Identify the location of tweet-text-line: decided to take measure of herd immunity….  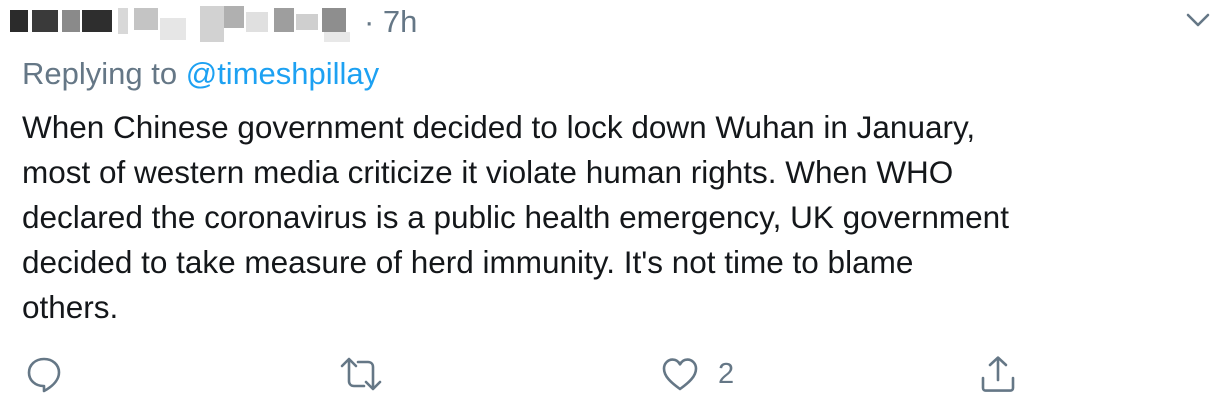
(468, 262).